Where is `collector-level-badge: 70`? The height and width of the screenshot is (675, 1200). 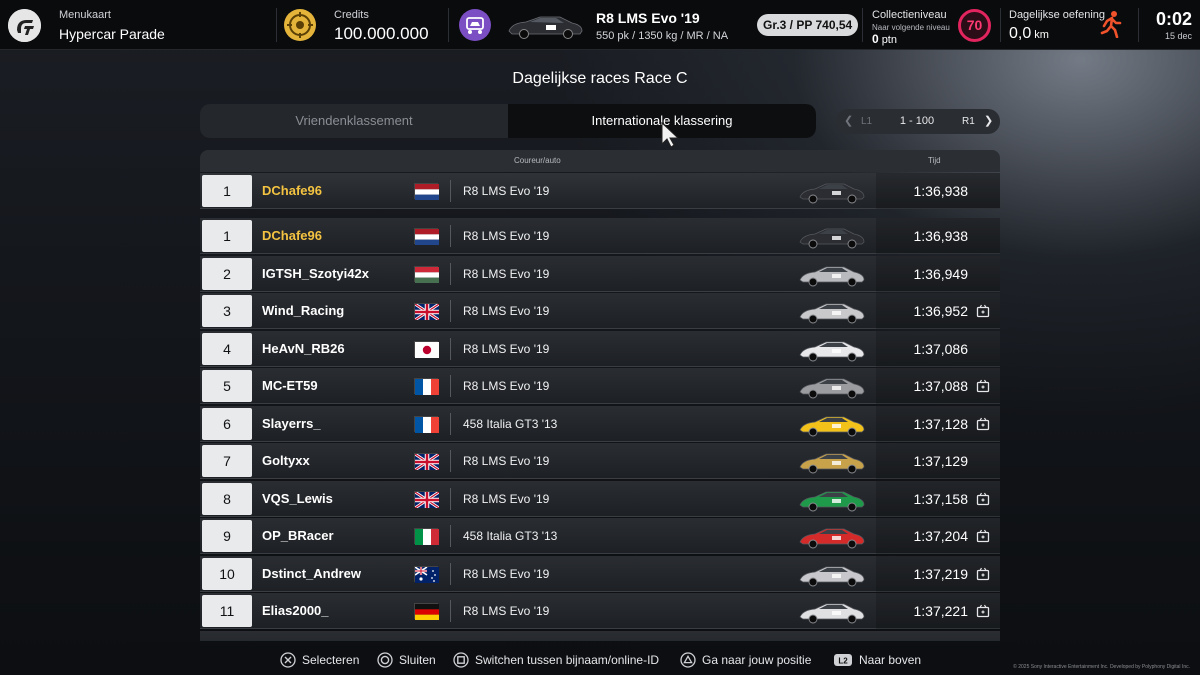
collector-level-badge: 70 is located at coordinates (974, 25).